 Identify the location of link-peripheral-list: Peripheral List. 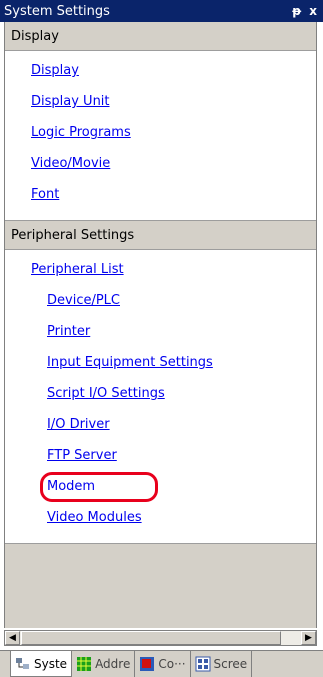
(160, 269).